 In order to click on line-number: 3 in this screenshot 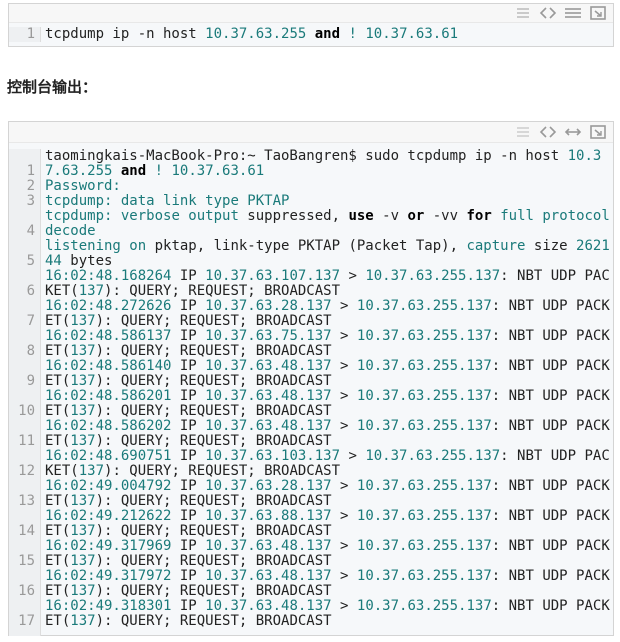, I will do `click(30, 201)`.